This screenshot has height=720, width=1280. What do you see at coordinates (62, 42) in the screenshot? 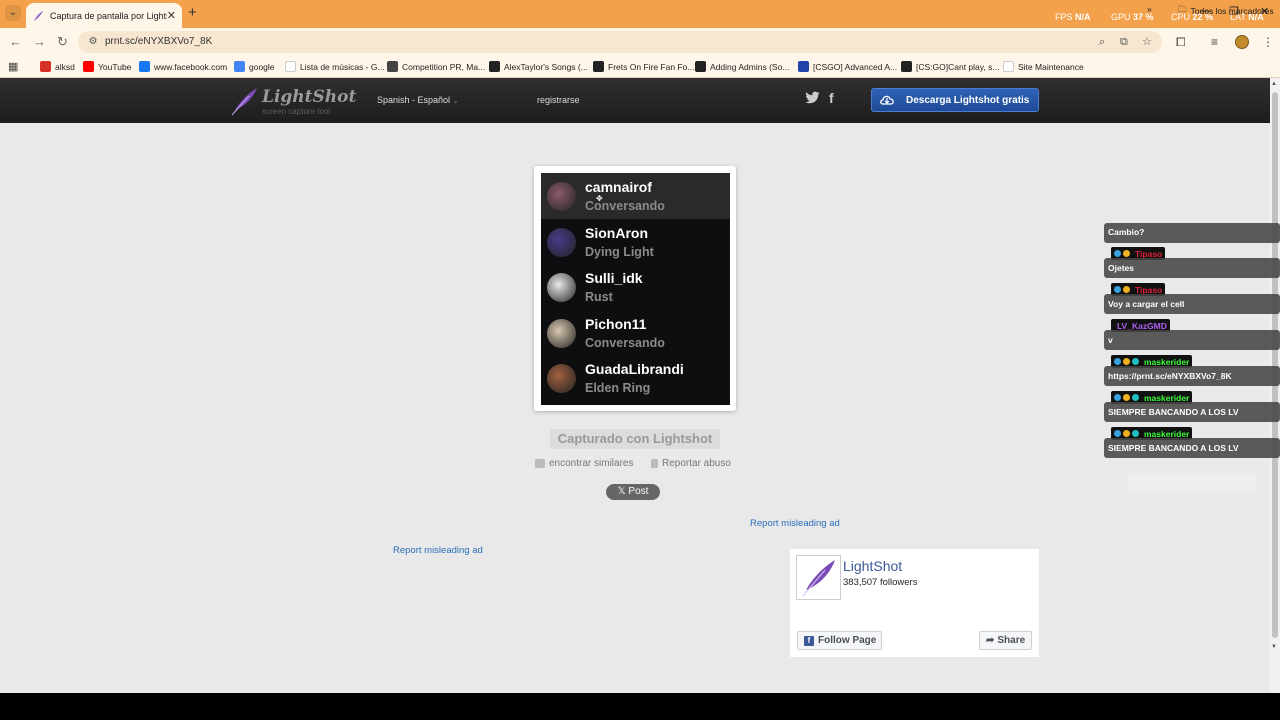
I see `reload-icon: ↻` at bounding box center [62, 42].